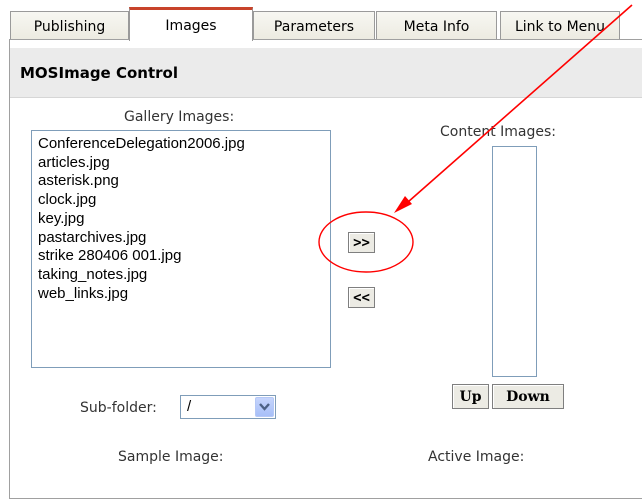 The height and width of the screenshot is (499, 642). I want to click on tab-images: Images, so click(191, 24).